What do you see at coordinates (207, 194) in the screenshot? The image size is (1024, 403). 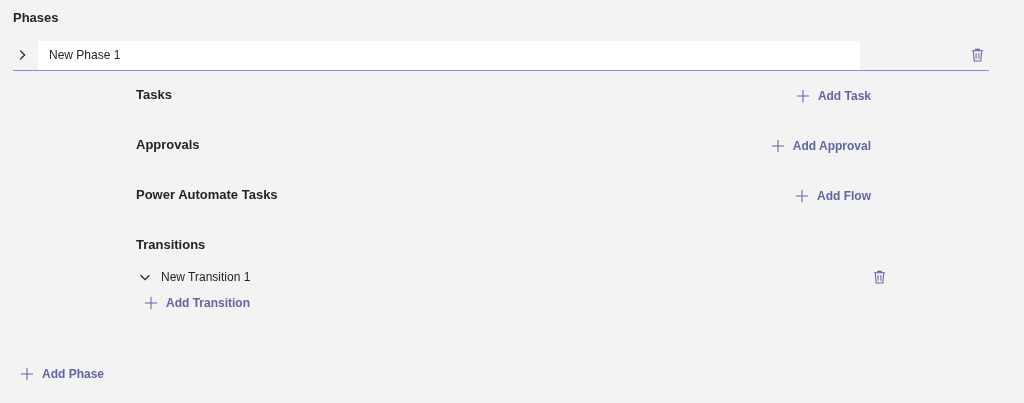 I see `section-heading: Power Automate Tasks` at bounding box center [207, 194].